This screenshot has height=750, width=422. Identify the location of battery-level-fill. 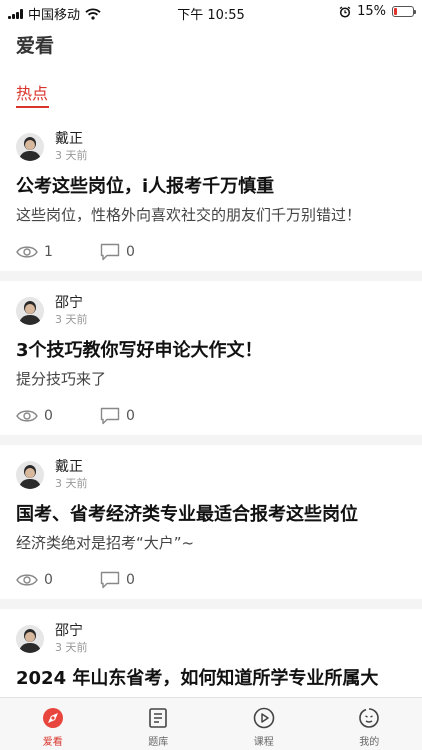
(395, 11).